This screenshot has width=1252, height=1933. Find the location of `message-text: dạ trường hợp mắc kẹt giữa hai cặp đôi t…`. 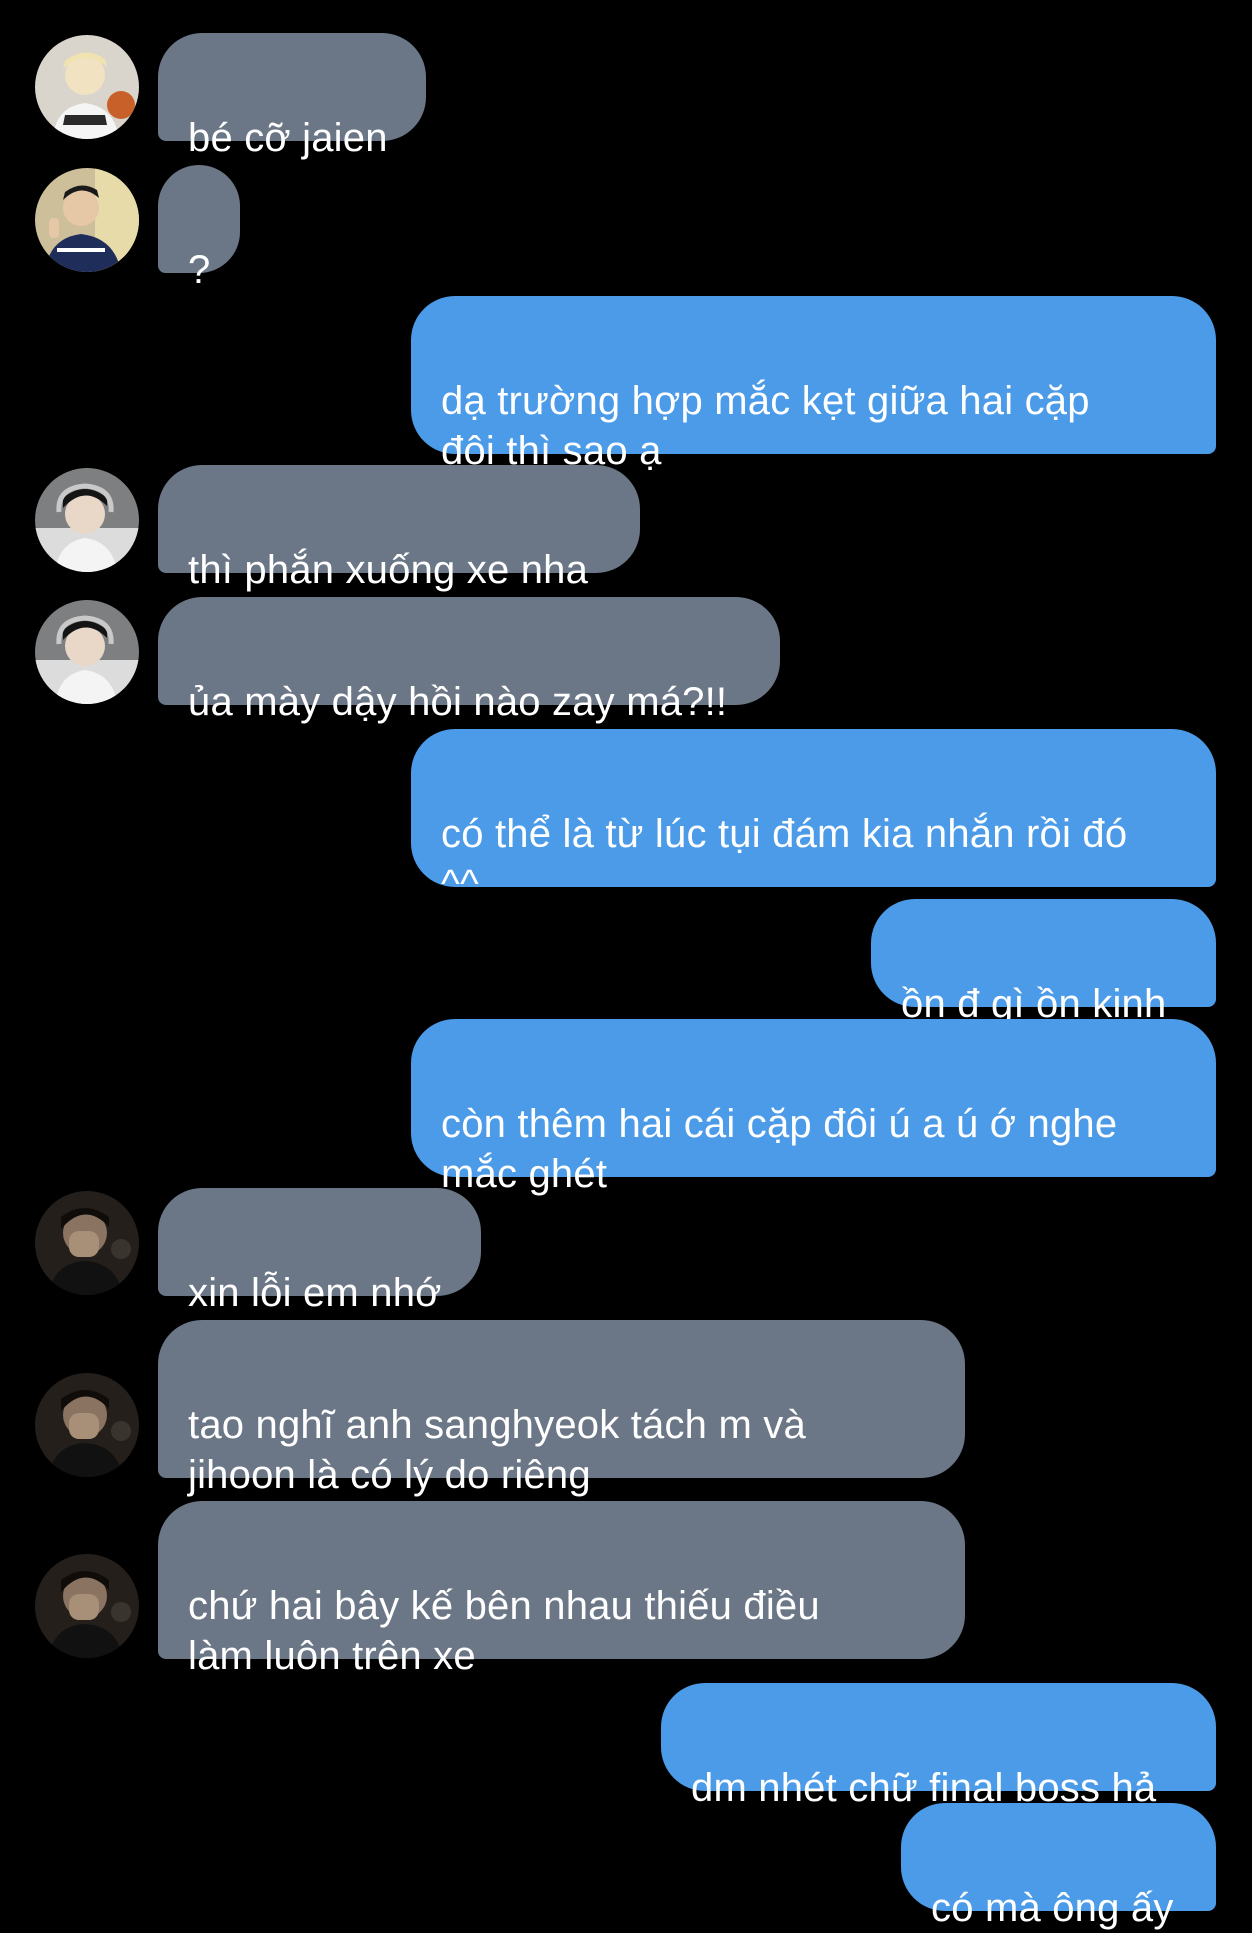

message-text: dạ trường hợp mắc kẹt giữa hai cặp đôi t… is located at coordinates (765, 426).